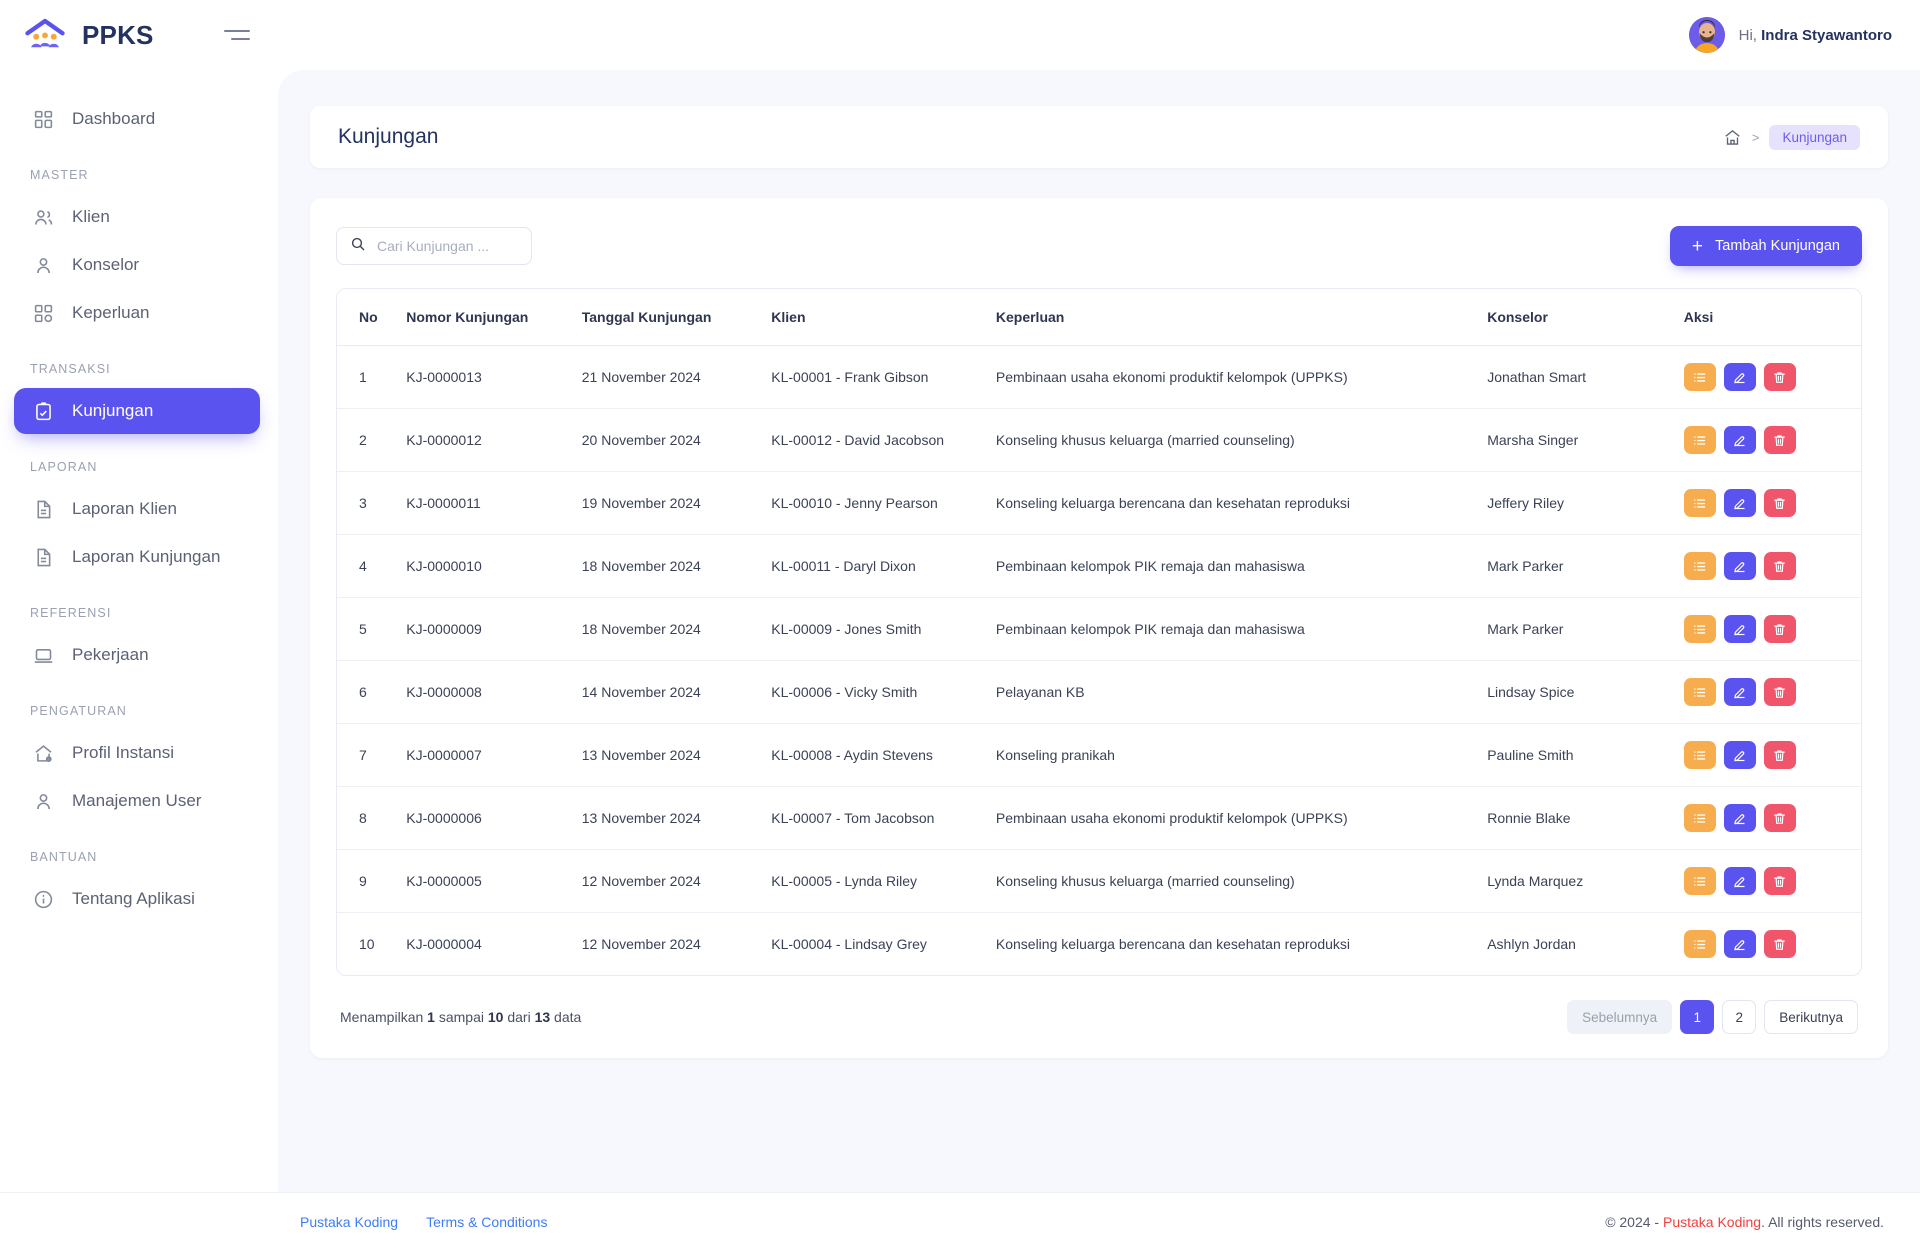  What do you see at coordinates (566, 1017) in the screenshot?
I see `showing-text-4: data` at bounding box center [566, 1017].